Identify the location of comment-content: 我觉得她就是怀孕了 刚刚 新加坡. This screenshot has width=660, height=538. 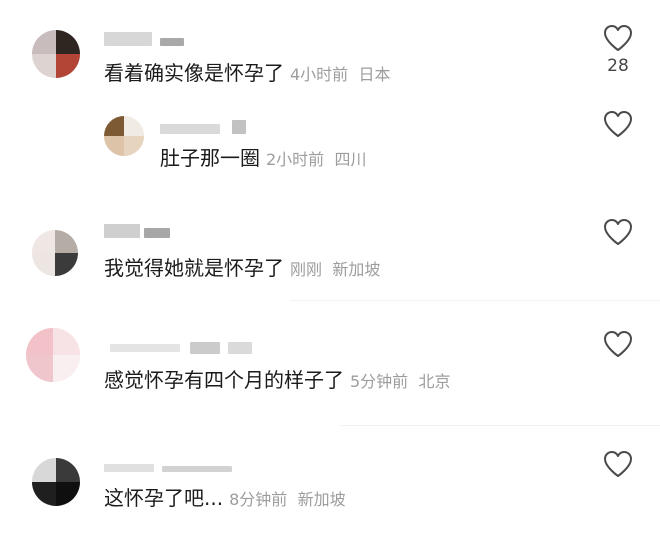
(242, 268).